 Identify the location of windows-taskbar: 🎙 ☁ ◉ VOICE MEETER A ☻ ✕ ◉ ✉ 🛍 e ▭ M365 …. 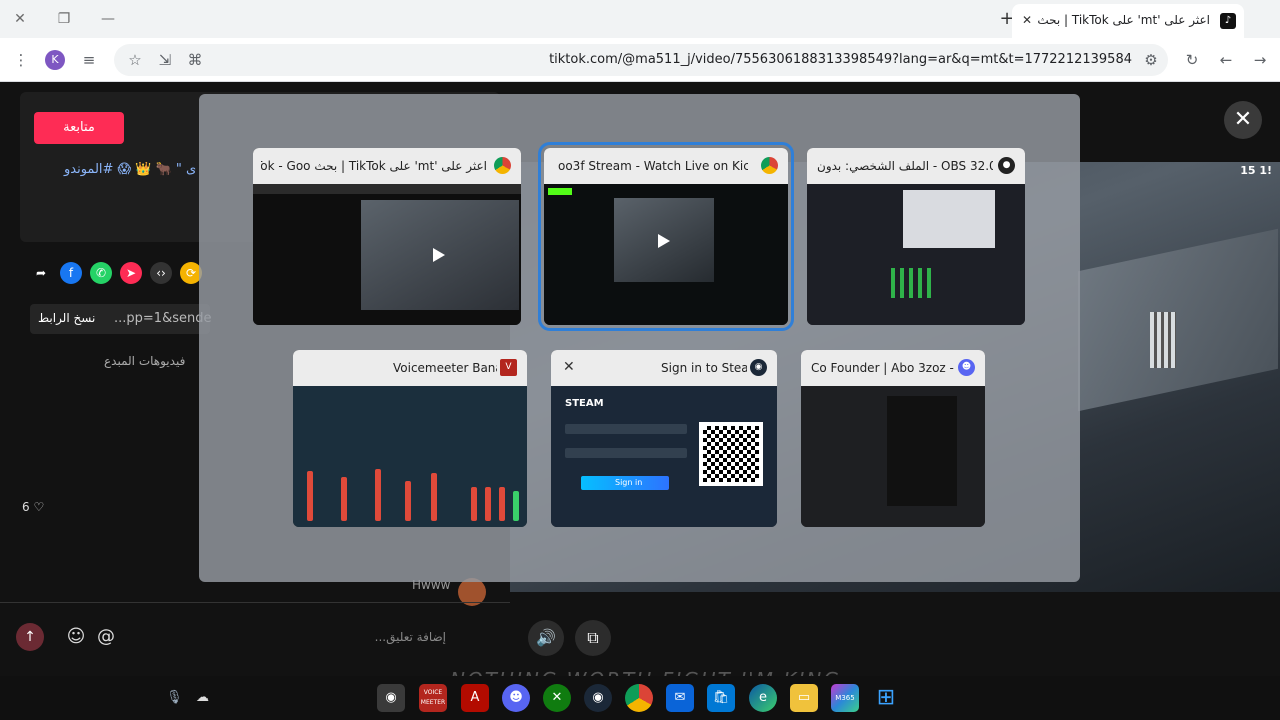
(640, 698).